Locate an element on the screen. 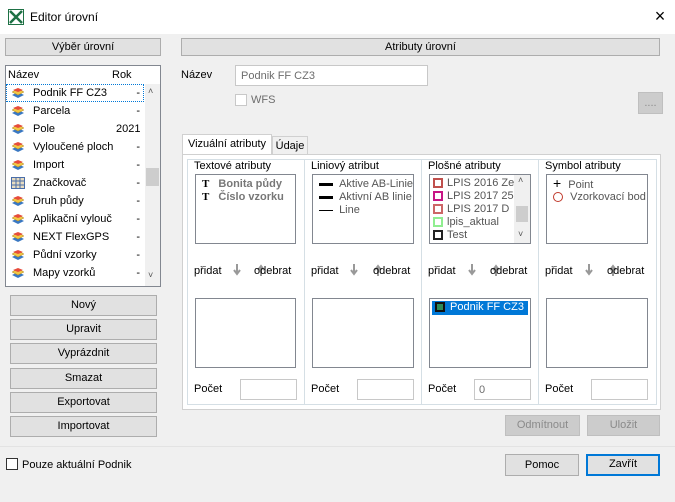 The image size is (675, 502). delete-button: Smazat is located at coordinates (83, 378).